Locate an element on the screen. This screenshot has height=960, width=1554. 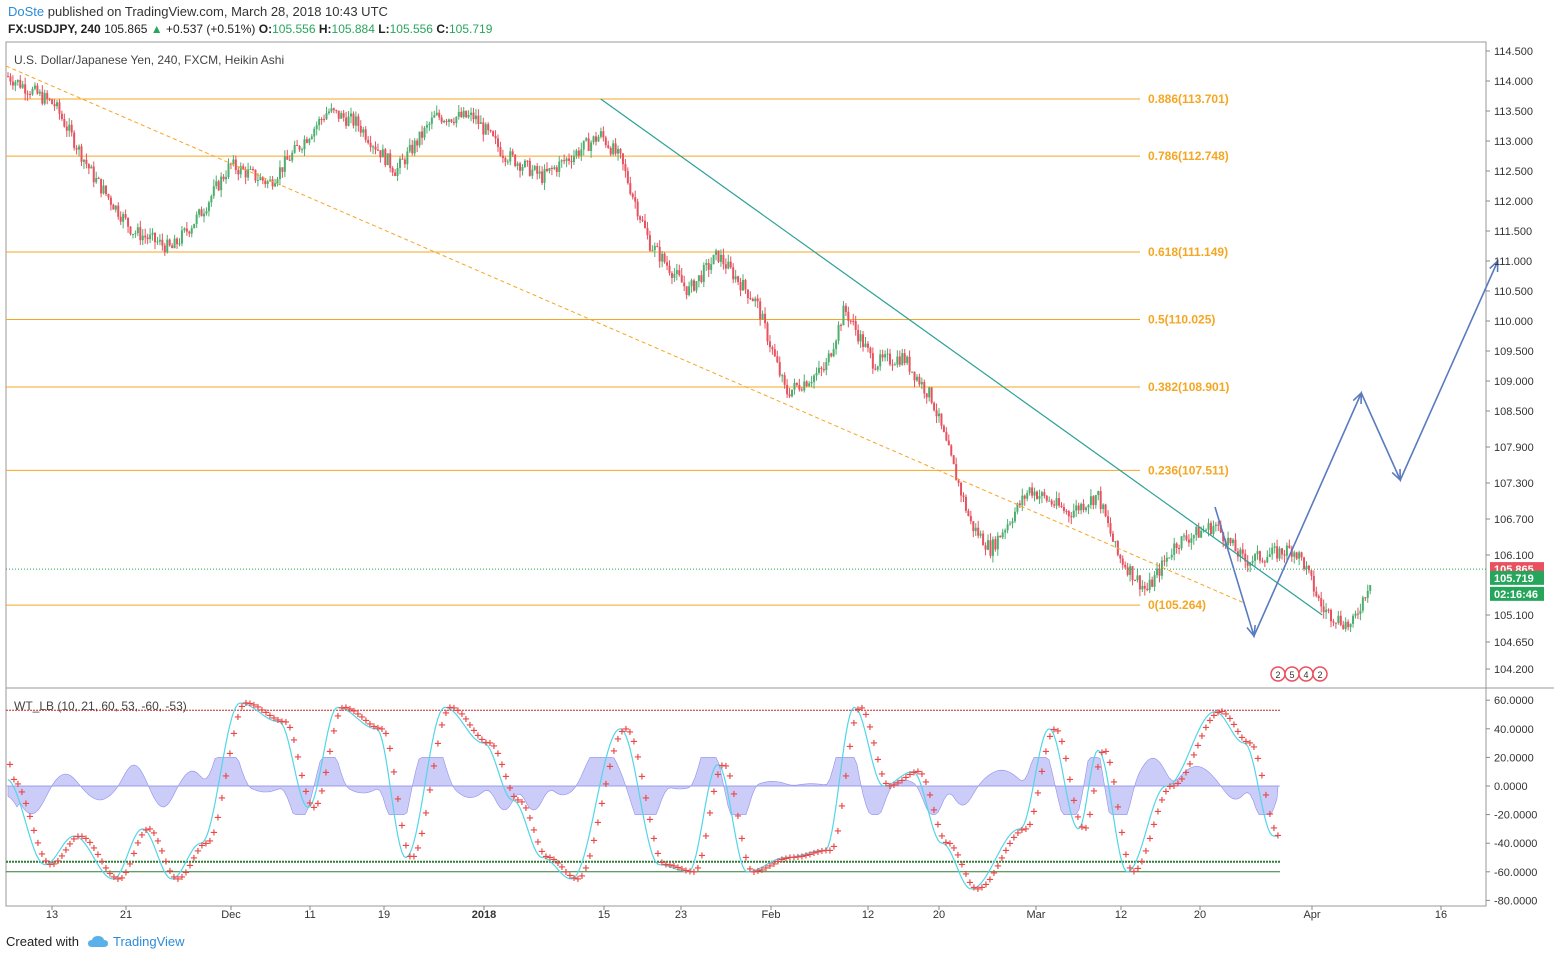
price-tick-label: 114.000 is located at coordinates (1513, 82).